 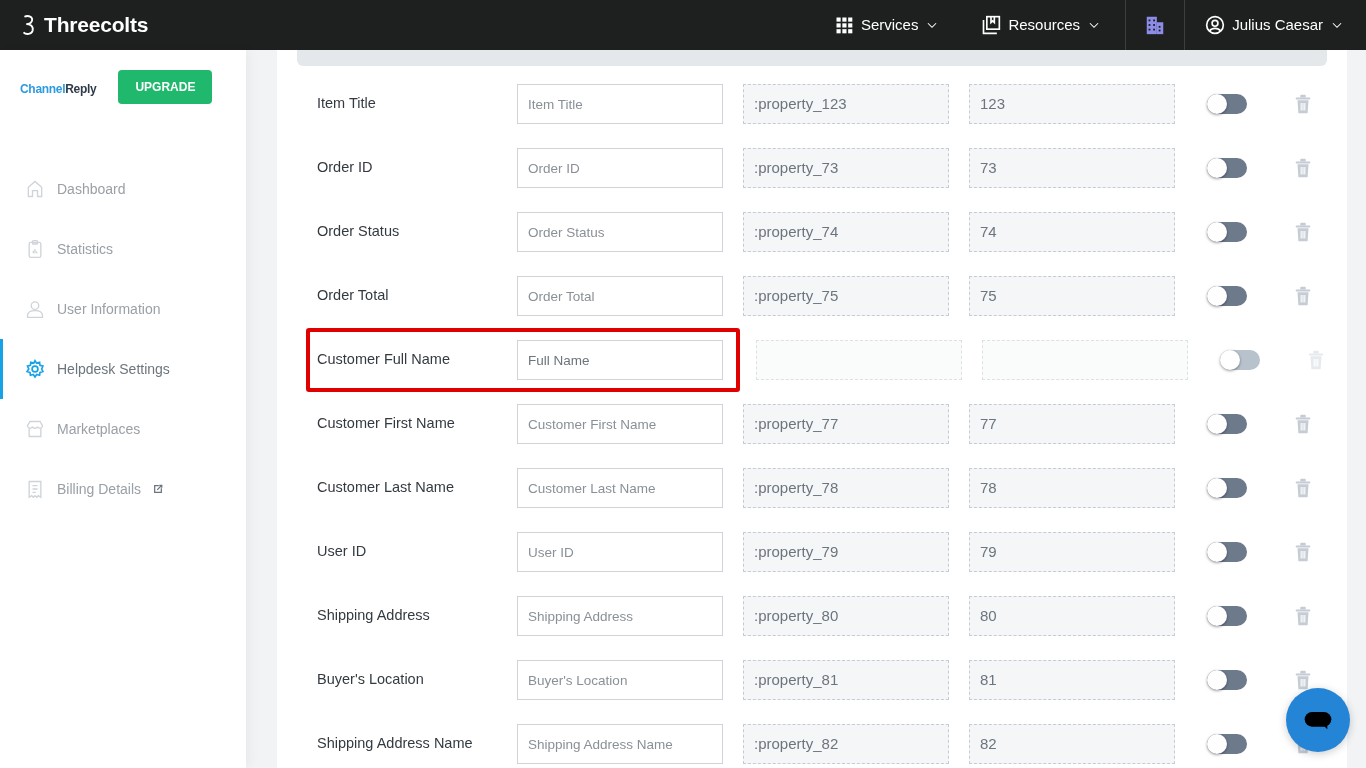 I want to click on name-input: Order ID, so click(x=620, y=168).